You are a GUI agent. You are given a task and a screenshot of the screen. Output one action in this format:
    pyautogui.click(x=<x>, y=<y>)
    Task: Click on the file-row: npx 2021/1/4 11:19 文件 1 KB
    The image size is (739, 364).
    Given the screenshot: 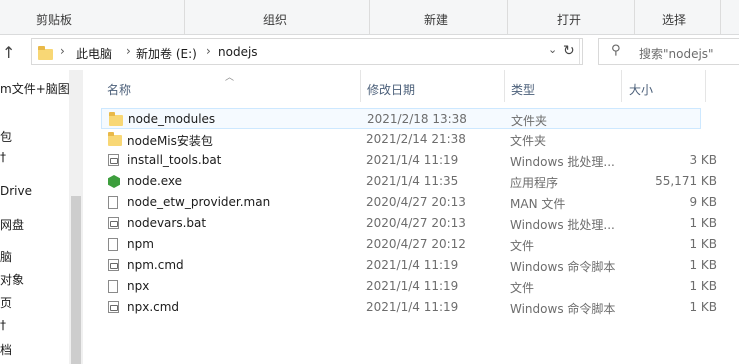 What is the action you would take?
    pyautogui.click(x=409, y=286)
    